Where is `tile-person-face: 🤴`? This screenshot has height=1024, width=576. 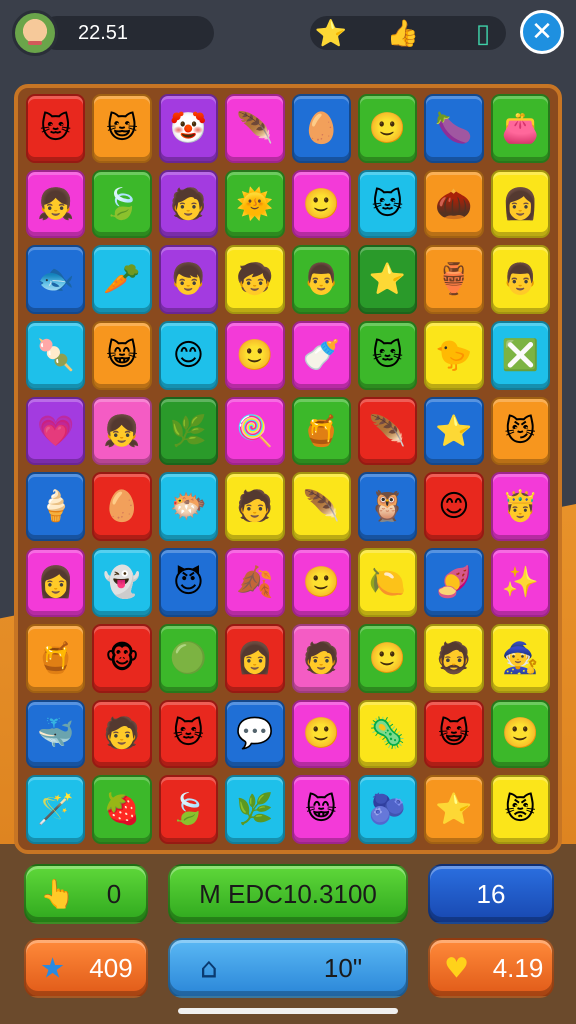
tile-person-face: 🤴 is located at coordinates (520, 507).